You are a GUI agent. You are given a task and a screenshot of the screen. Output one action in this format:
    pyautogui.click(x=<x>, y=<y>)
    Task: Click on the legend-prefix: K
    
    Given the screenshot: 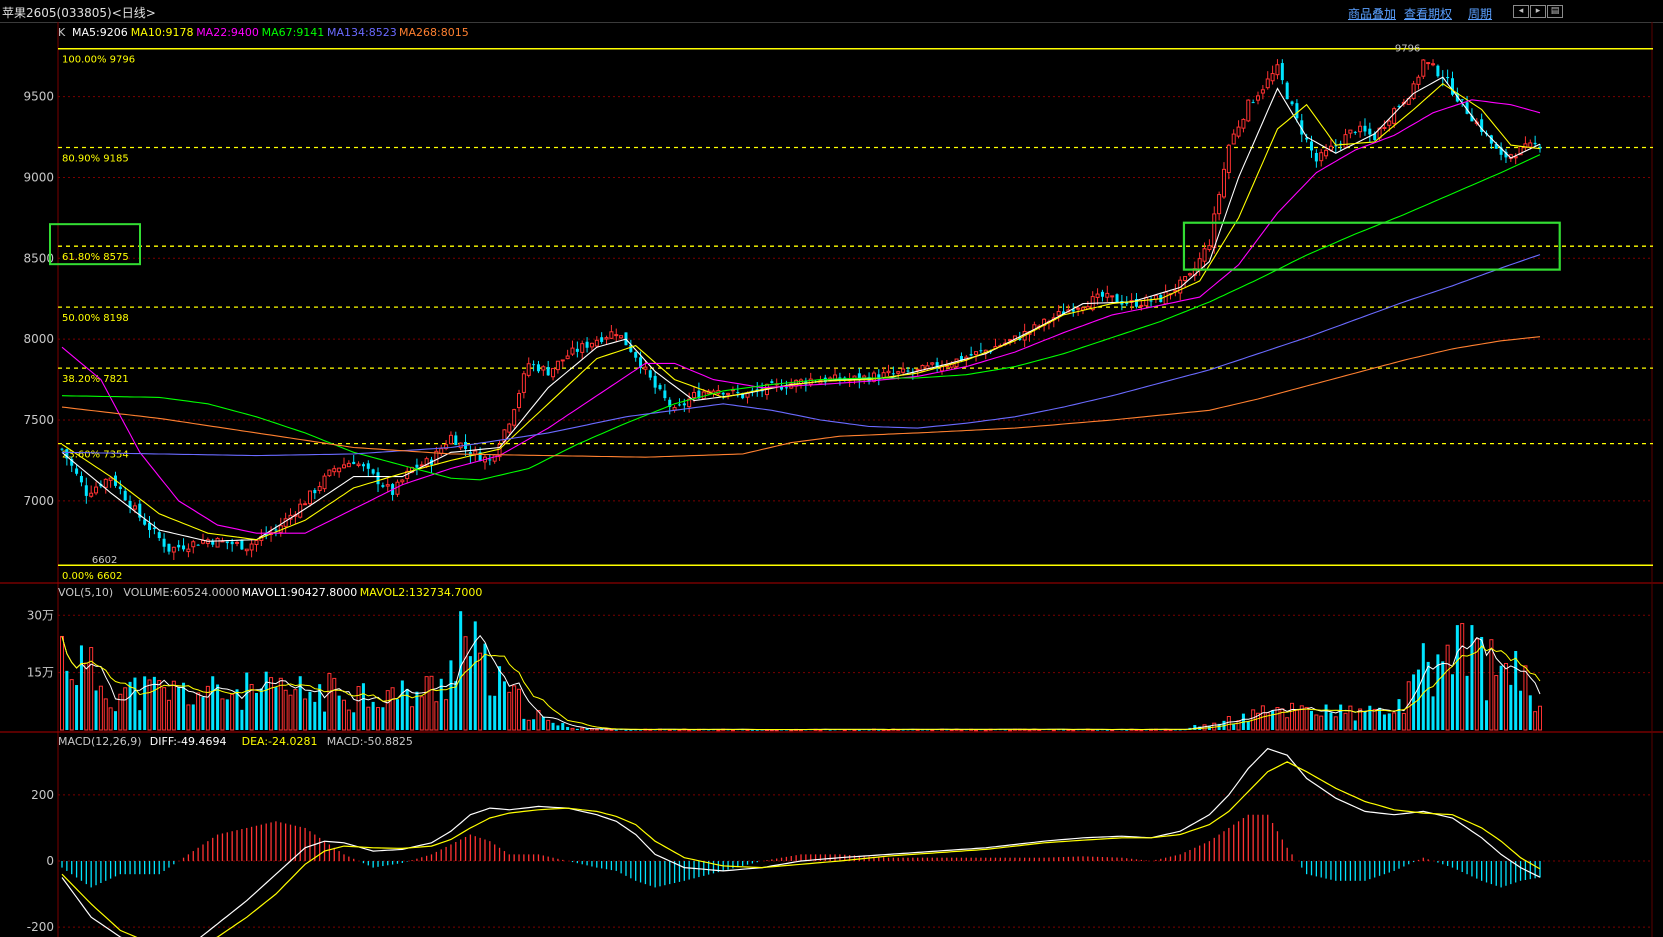 What is the action you would take?
    pyautogui.click(x=62, y=32)
    